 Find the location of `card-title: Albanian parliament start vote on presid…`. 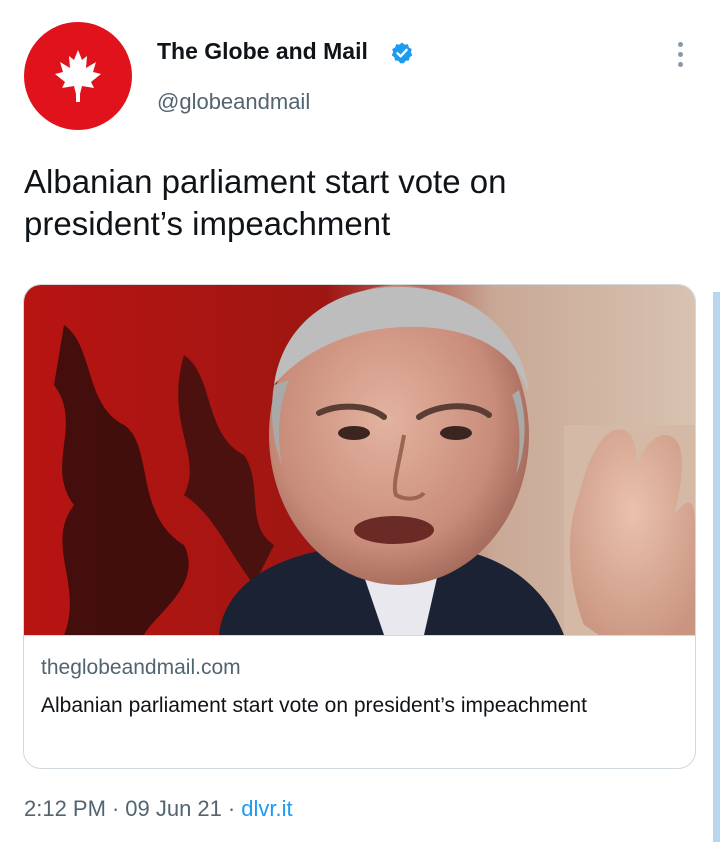

card-title: Albanian parliament start vote on presid… is located at coordinates (314, 705).